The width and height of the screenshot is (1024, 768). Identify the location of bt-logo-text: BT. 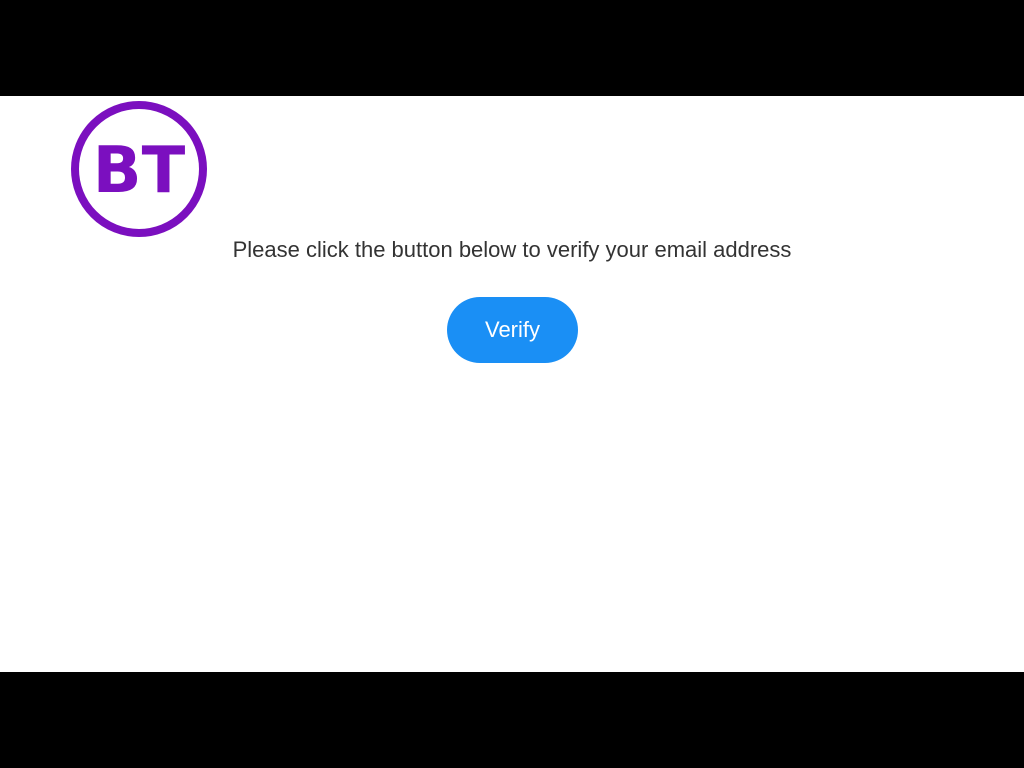
(139, 171).